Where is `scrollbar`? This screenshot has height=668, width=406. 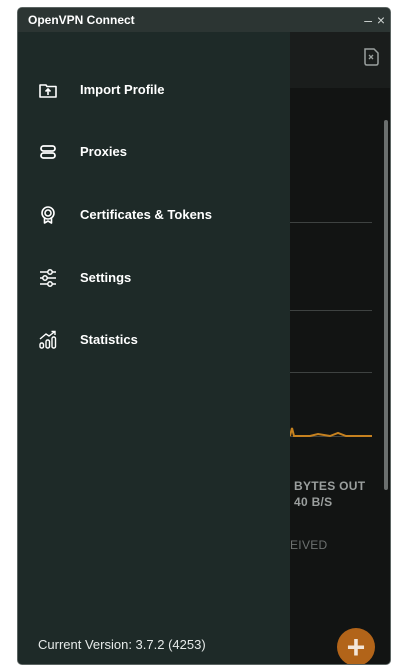
scrollbar is located at coordinates (386, 305).